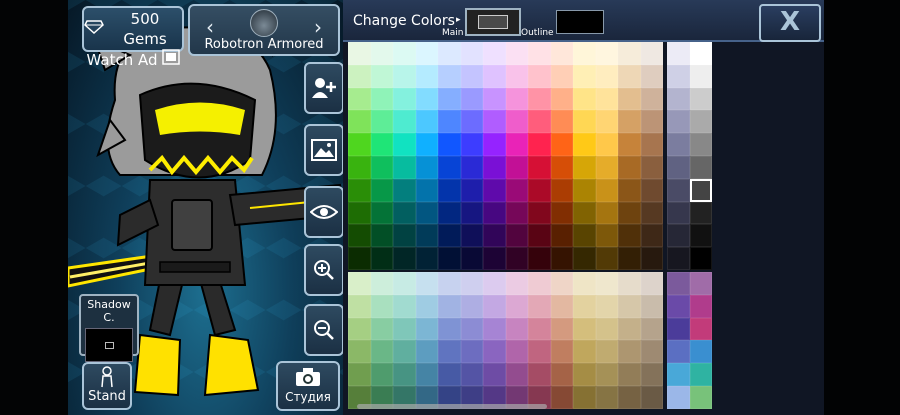  What do you see at coordinates (493, 22) in the screenshot?
I see `main-color-swatch` at bounding box center [493, 22].